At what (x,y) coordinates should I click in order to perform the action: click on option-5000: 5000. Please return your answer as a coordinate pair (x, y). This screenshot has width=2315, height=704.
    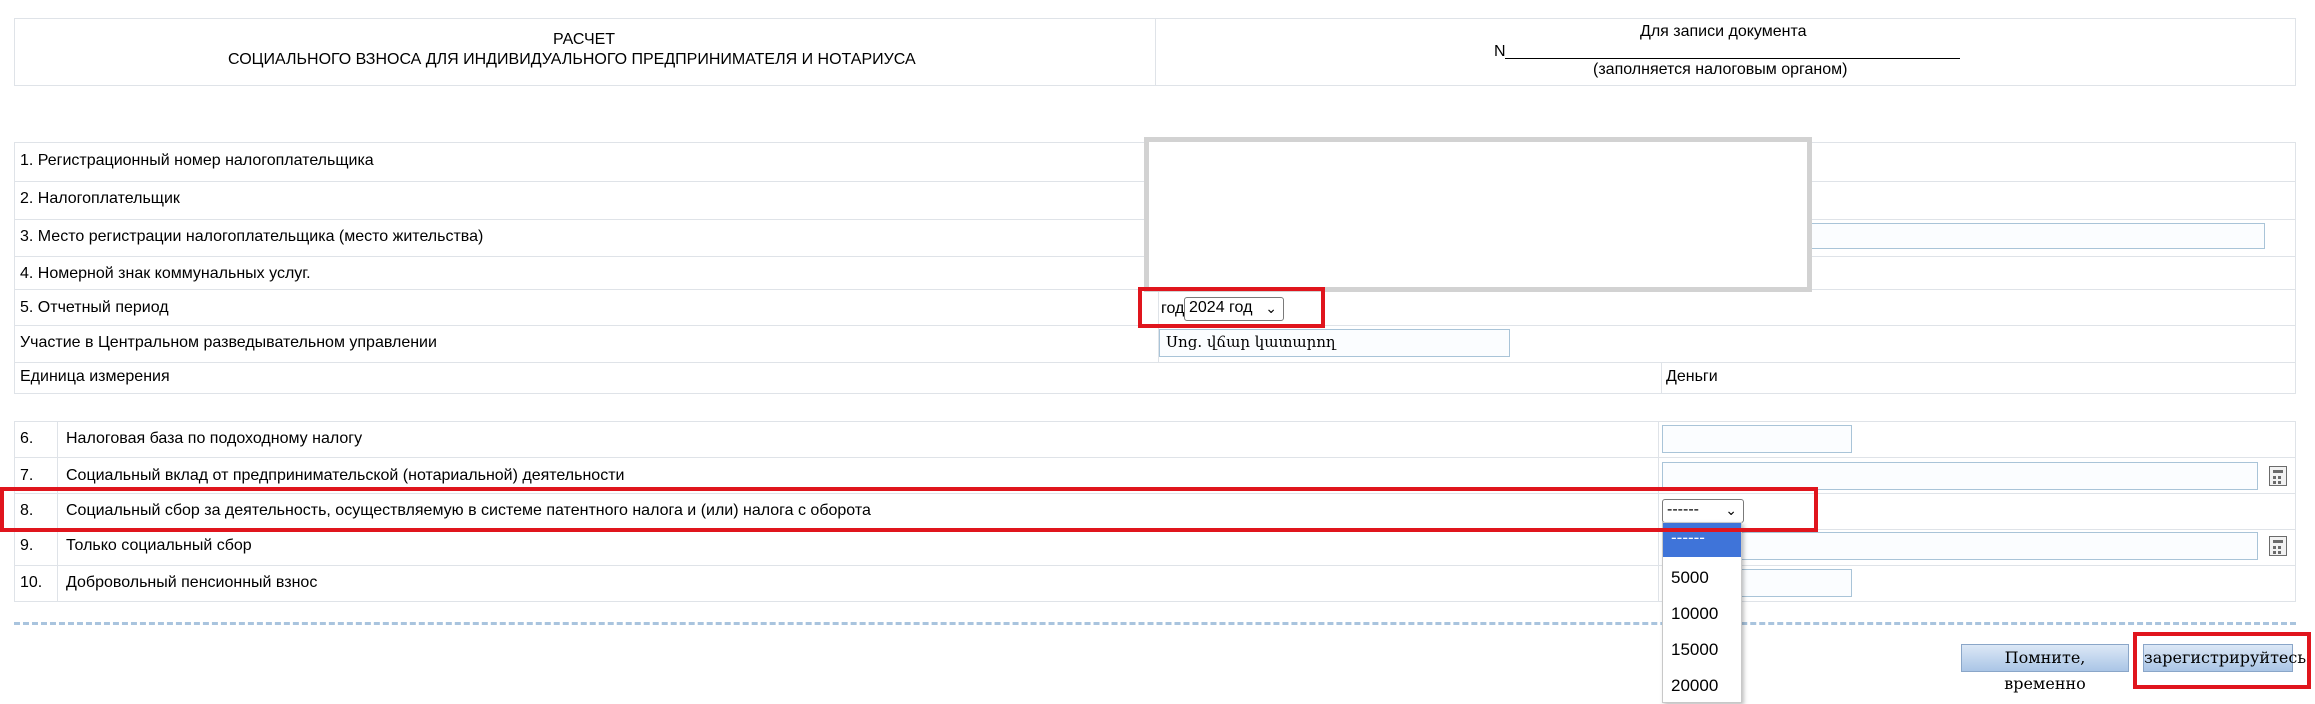
    Looking at the image, I should click on (1702, 578).